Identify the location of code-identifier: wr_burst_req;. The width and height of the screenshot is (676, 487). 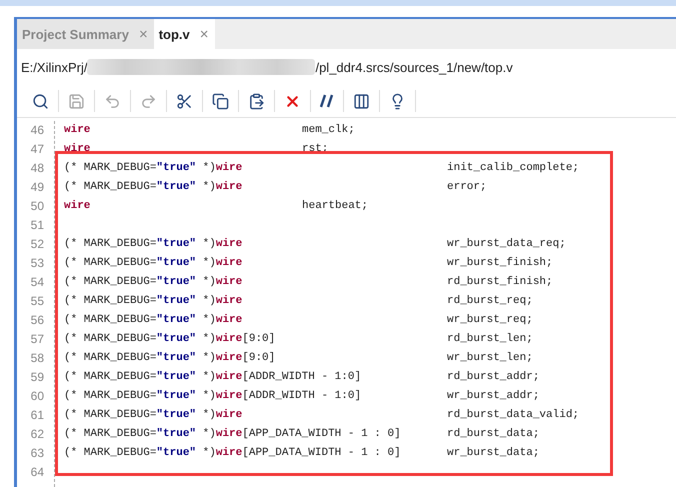
(490, 320).